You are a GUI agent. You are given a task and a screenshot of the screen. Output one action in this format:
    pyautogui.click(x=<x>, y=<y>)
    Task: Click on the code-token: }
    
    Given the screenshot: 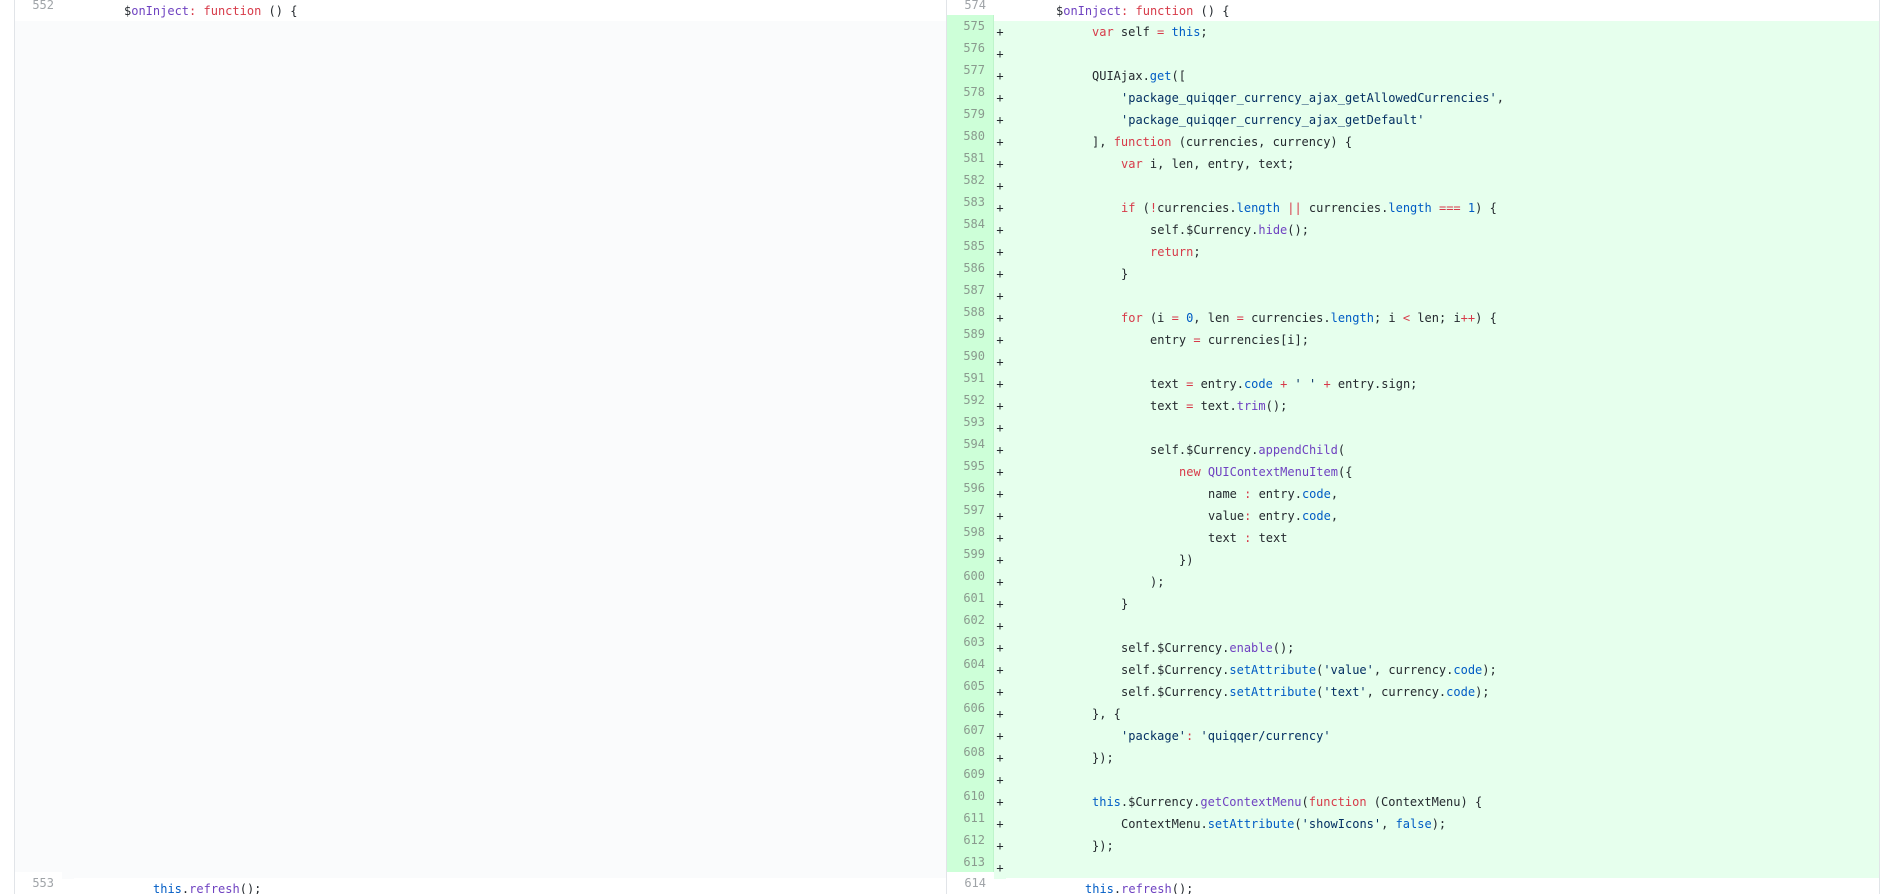 What is the action you would take?
    pyautogui.click(x=1125, y=604)
    